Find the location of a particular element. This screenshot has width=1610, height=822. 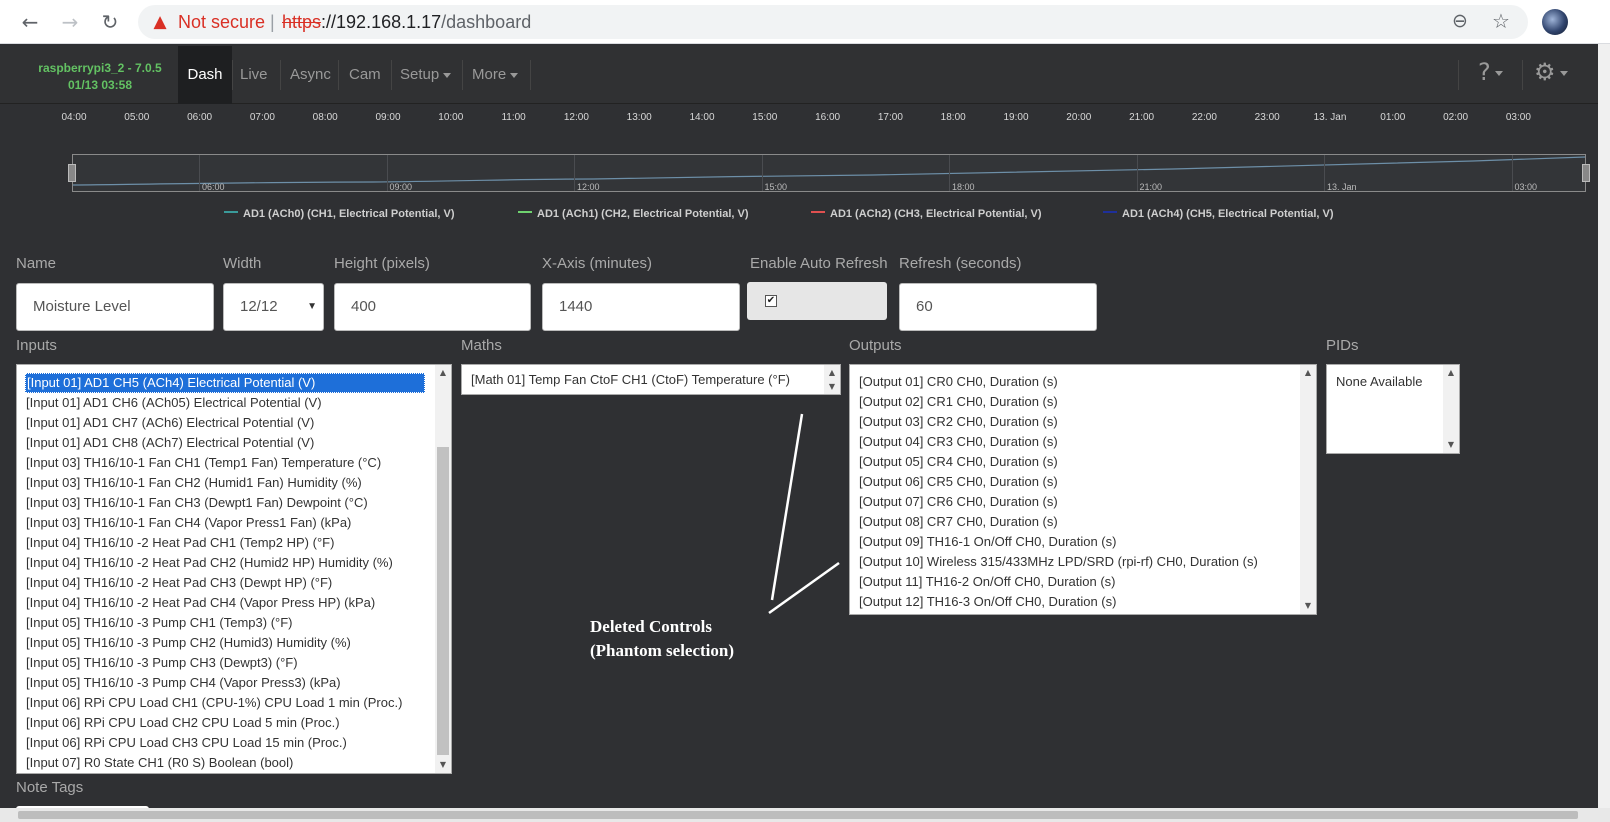

page-horizontal-scrollbar is located at coordinates (805, 815).